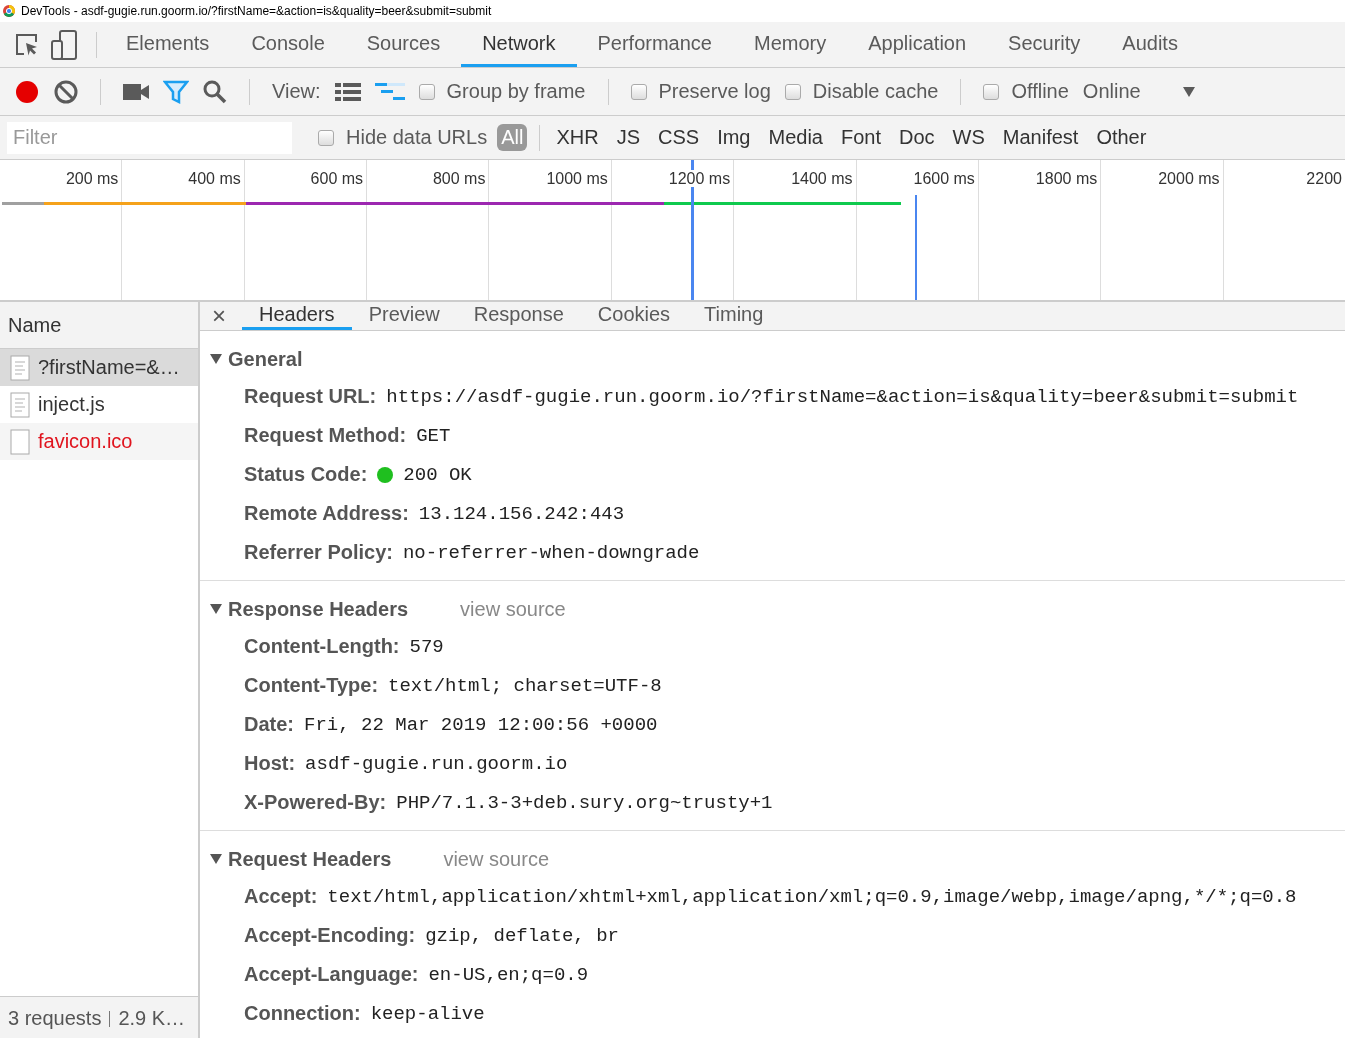 Image resolution: width=1345 pixels, height=1038 pixels. I want to click on detail-tab: Headers, so click(297, 316).